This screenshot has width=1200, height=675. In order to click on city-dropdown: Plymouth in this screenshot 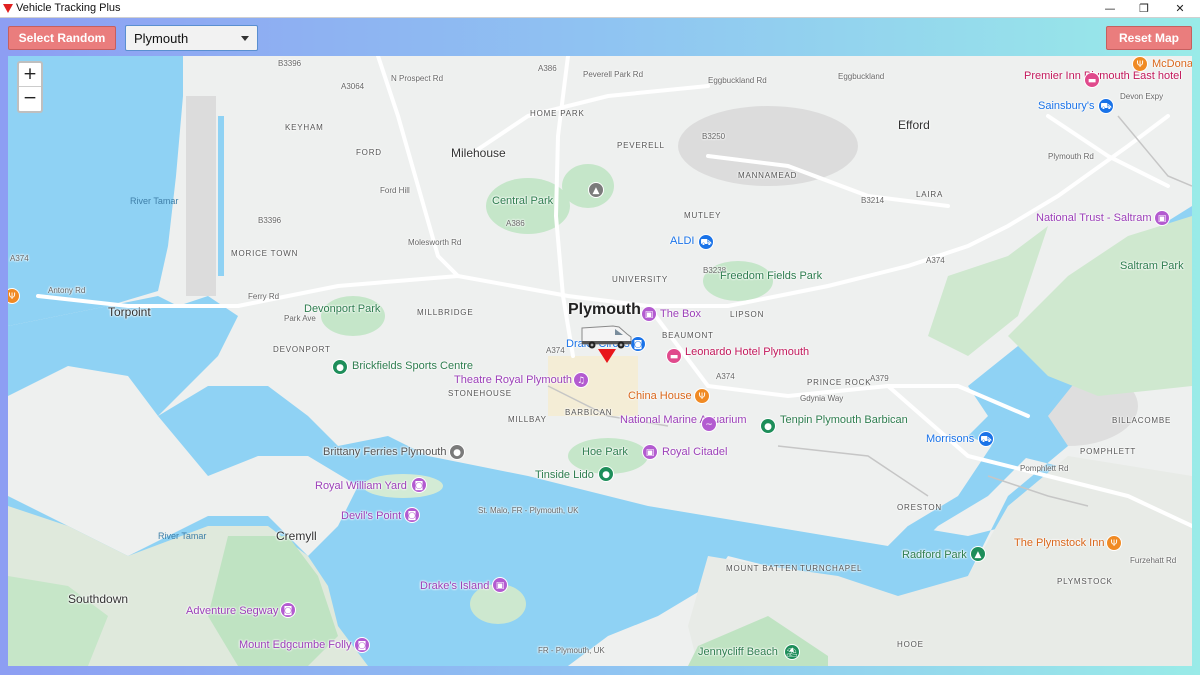, I will do `click(191, 38)`.